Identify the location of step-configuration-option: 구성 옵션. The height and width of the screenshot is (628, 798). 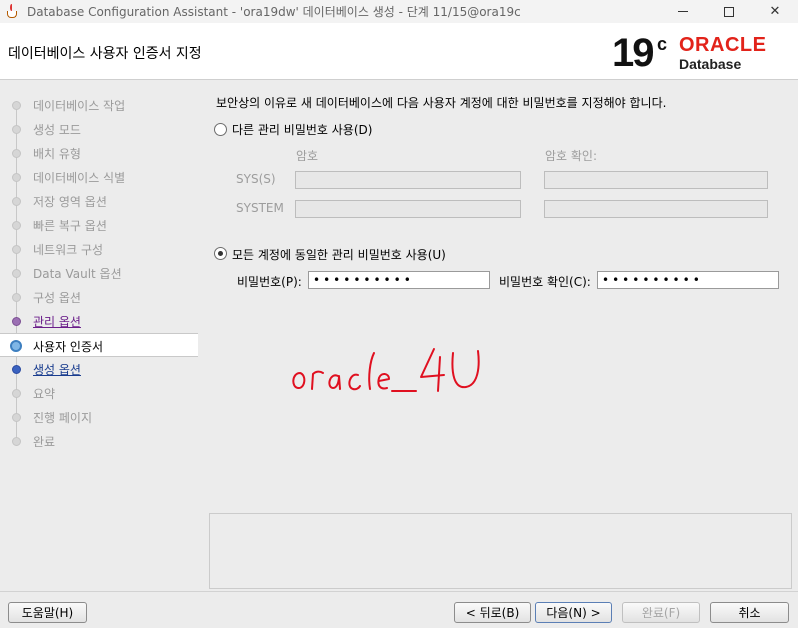
(99, 297).